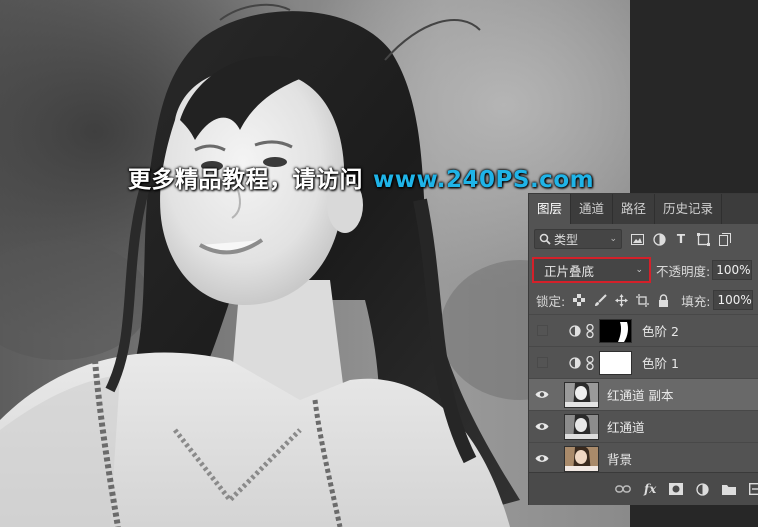 This screenshot has width=758, height=527. Describe the element at coordinates (696, 301) in the screenshot. I see `fill-label: 填充:` at that location.